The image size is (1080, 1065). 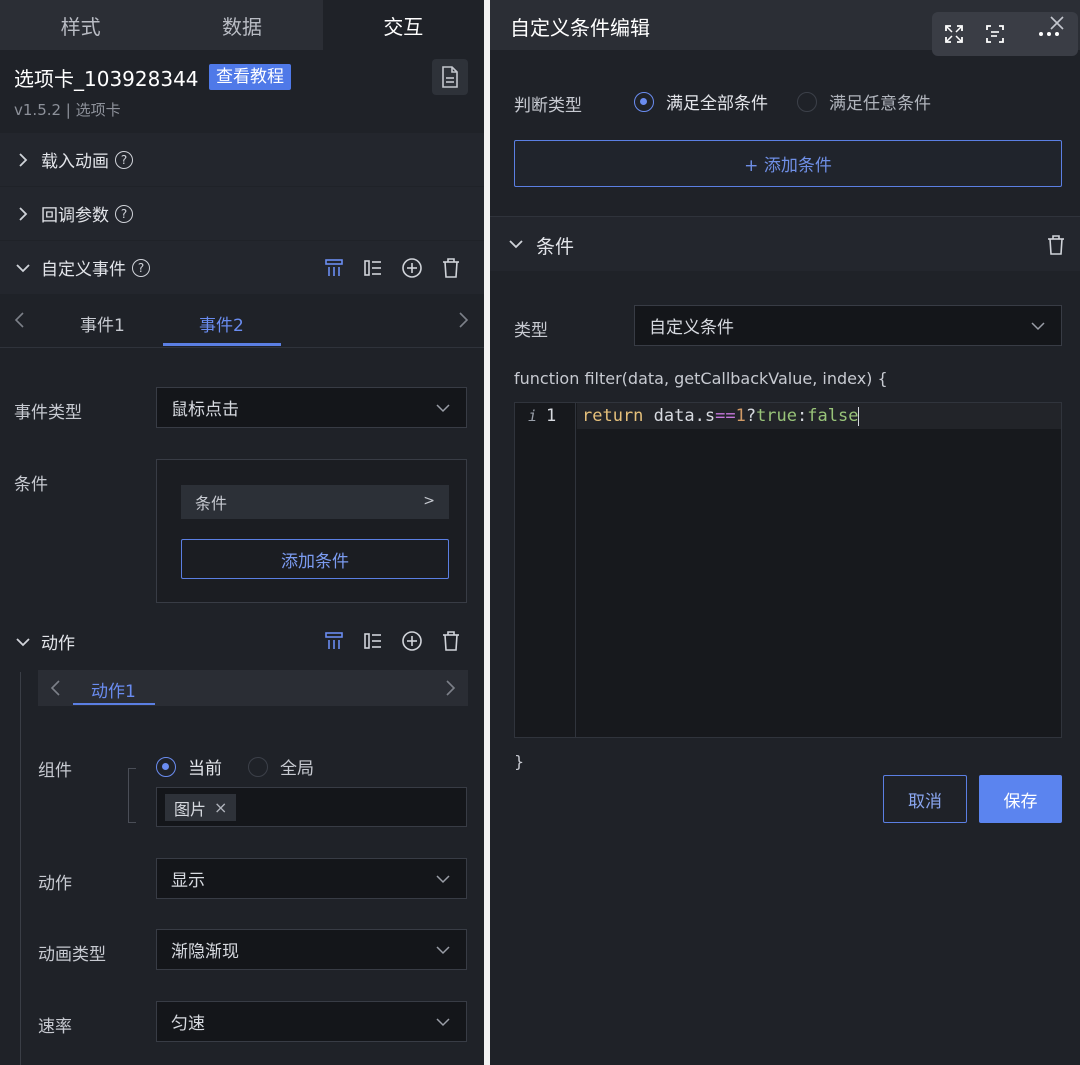 I want to click on top-tabs: 样式 数据 交互, so click(x=242, y=25).